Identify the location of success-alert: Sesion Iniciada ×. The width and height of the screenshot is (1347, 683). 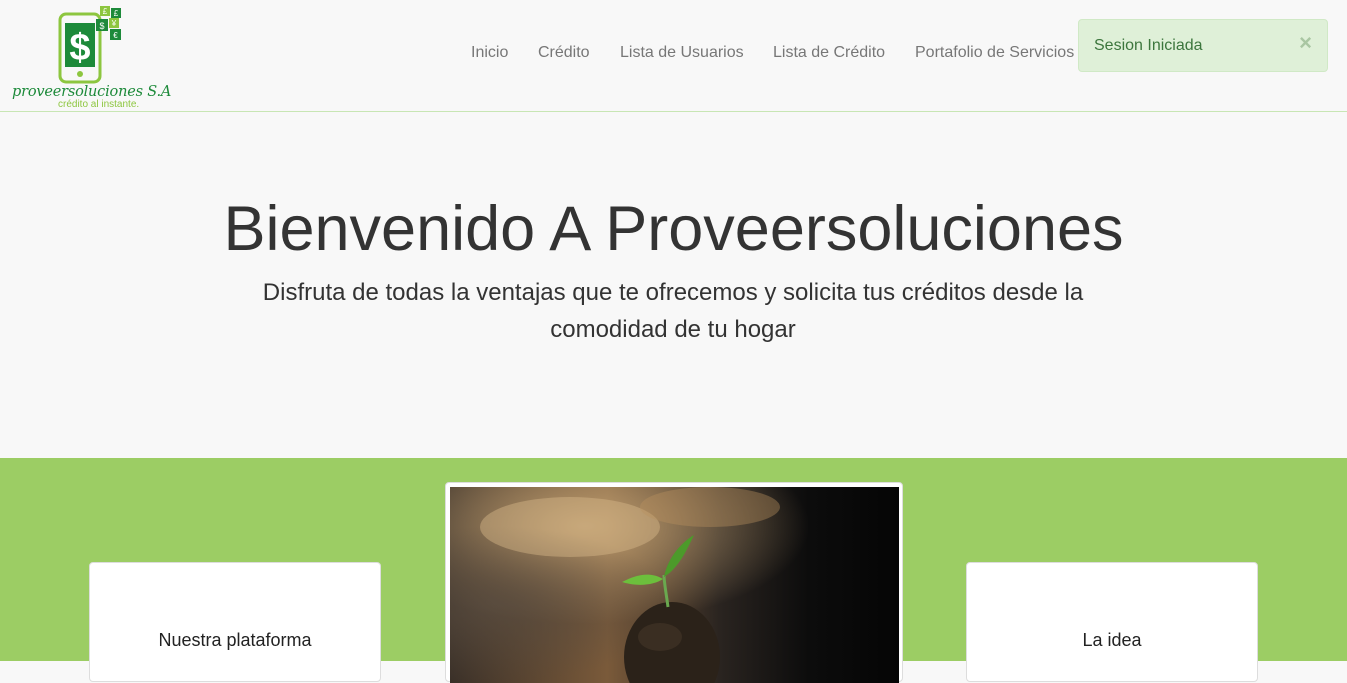
(1203, 45).